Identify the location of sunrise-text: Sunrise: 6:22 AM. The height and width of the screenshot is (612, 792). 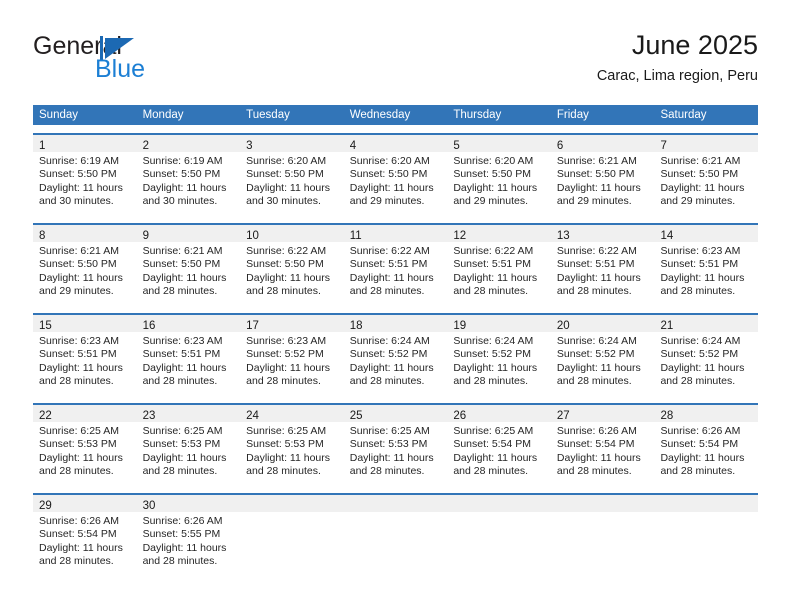
(493, 251).